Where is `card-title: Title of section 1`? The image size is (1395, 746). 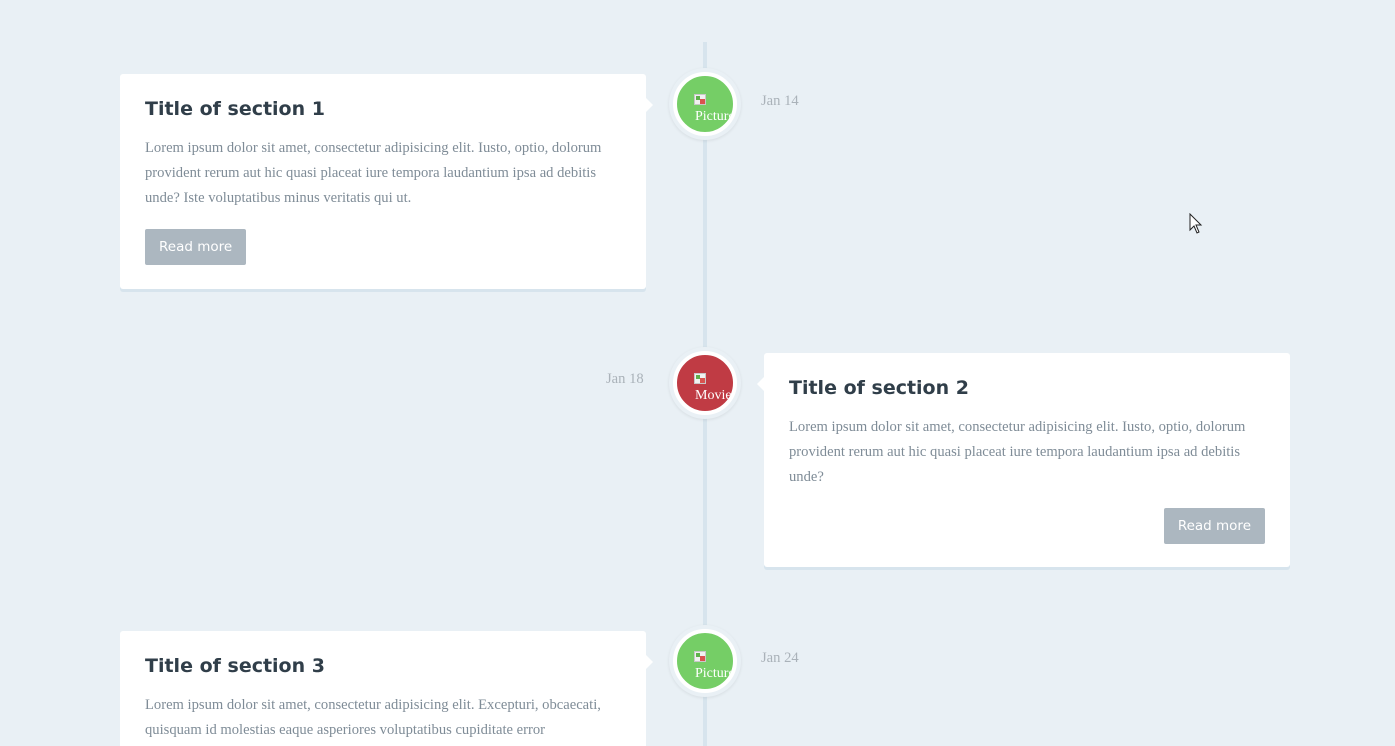 card-title: Title of section 1 is located at coordinates (235, 109).